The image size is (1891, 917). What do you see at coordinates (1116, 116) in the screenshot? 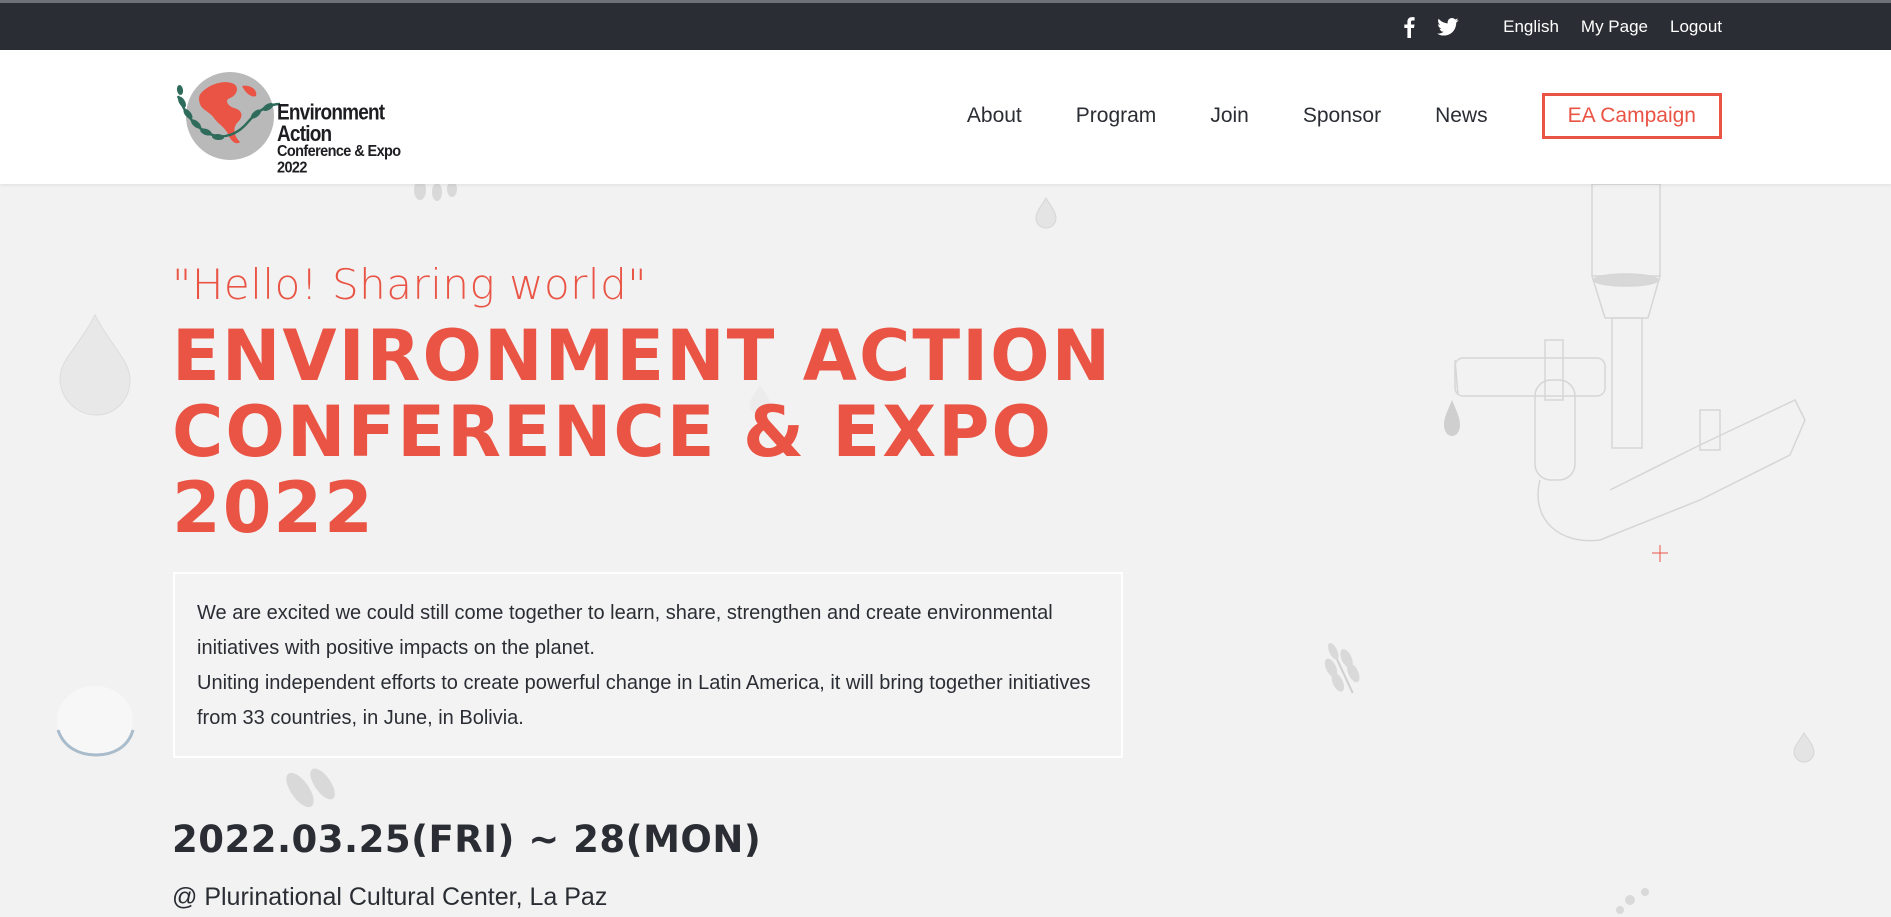
I see `nav-item-program: Program` at bounding box center [1116, 116].